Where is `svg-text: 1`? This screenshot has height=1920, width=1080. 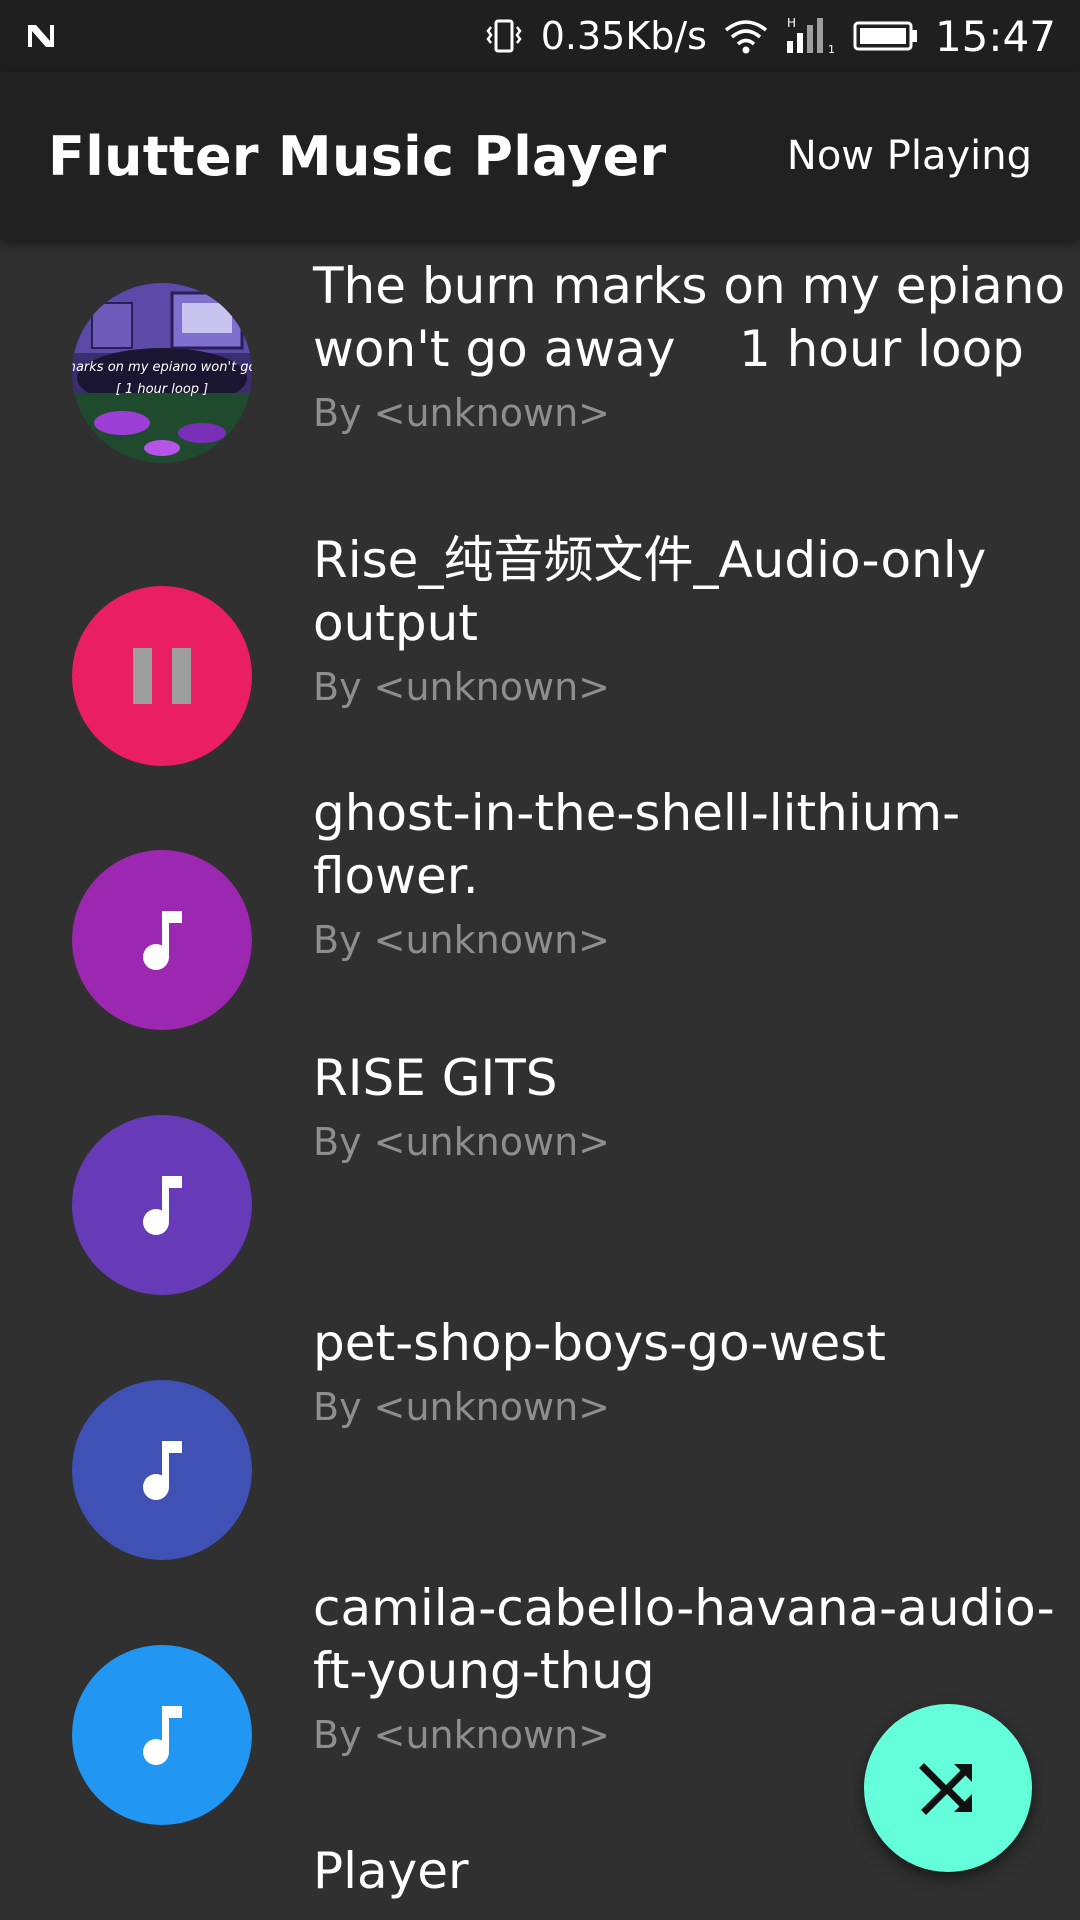 svg-text: 1 is located at coordinates (831, 49).